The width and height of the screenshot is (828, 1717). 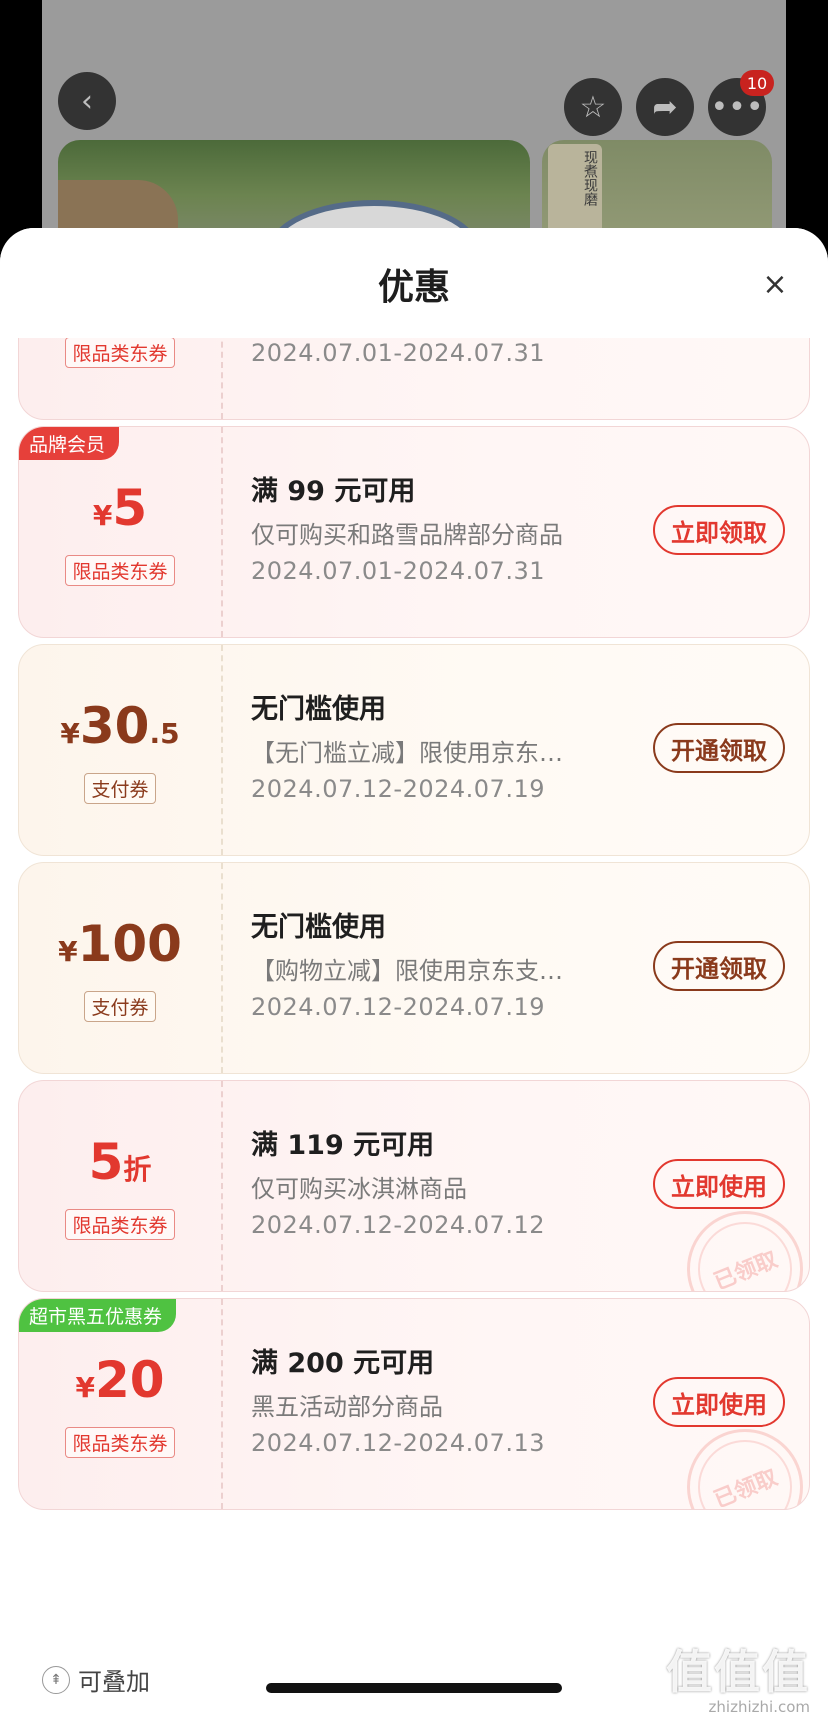 What do you see at coordinates (69, 443) in the screenshot?
I see `coupon-corner-badge: 品牌会员` at bounding box center [69, 443].